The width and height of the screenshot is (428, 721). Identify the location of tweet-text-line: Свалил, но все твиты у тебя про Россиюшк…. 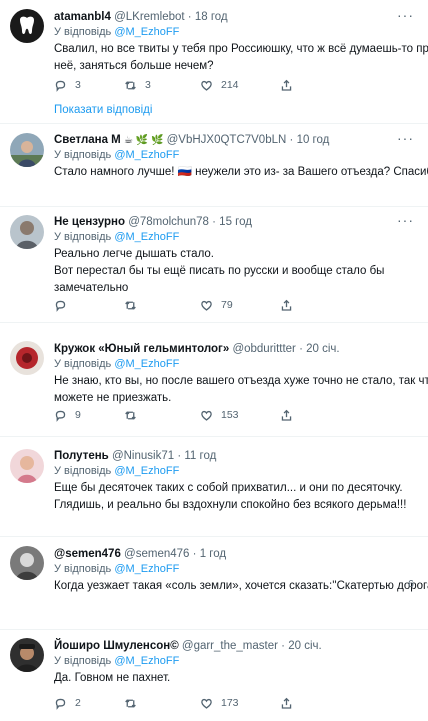
(241, 49).